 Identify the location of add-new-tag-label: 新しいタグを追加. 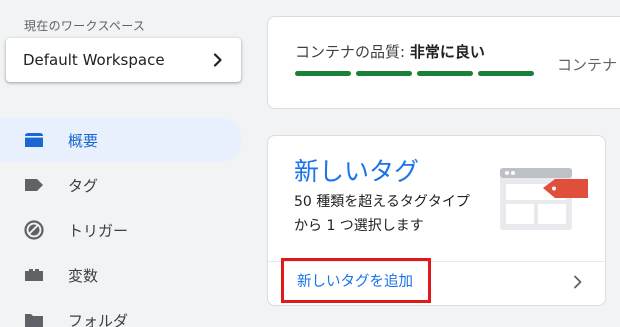
(355, 282).